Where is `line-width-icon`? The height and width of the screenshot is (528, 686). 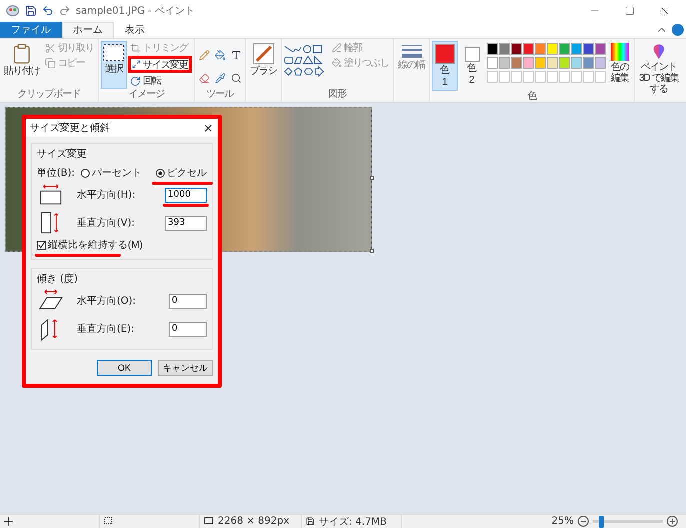
line-width-icon is located at coordinates (411, 51).